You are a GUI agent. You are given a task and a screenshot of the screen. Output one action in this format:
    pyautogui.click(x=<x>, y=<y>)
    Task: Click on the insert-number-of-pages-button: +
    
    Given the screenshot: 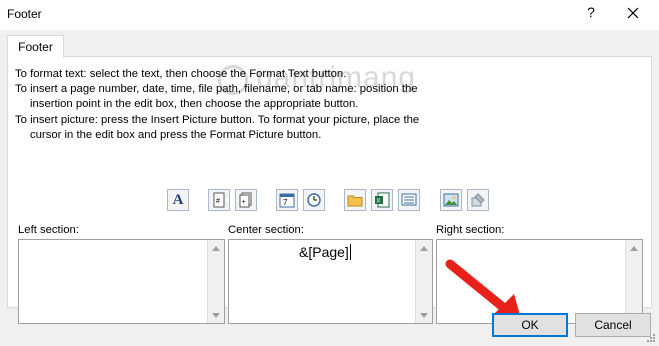 What is the action you would take?
    pyautogui.click(x=246, y=200)
    